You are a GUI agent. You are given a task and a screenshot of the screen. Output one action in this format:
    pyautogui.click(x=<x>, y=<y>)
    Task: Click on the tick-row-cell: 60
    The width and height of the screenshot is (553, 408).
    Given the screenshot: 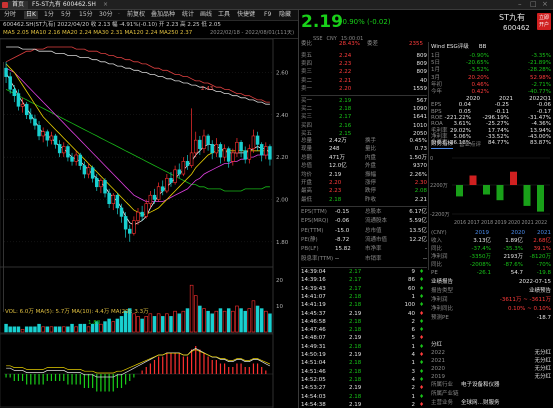 What is the action you would take?
    pyautogui.click(x=411, y=288)
    